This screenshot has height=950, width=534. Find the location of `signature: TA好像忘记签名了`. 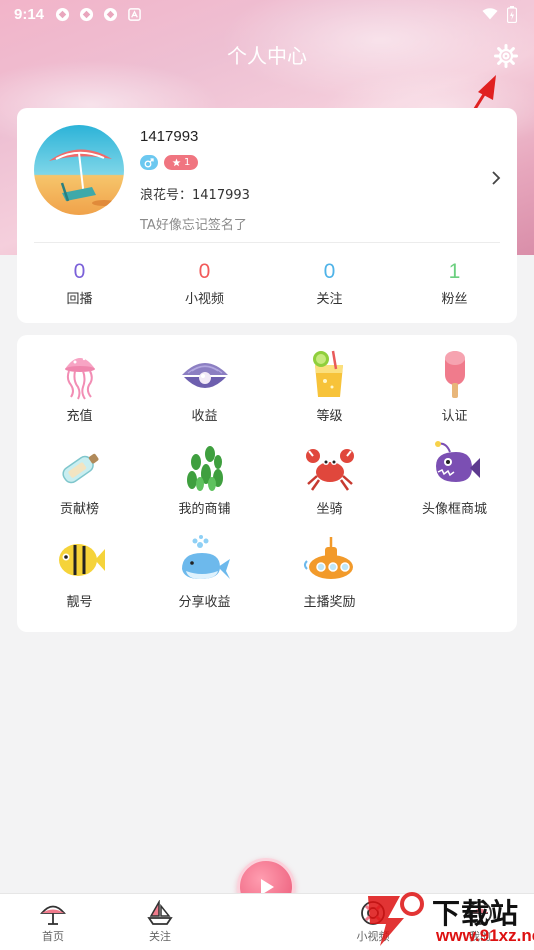

signature: TA好像忘记签名了 is located at coordinates (193, 225).